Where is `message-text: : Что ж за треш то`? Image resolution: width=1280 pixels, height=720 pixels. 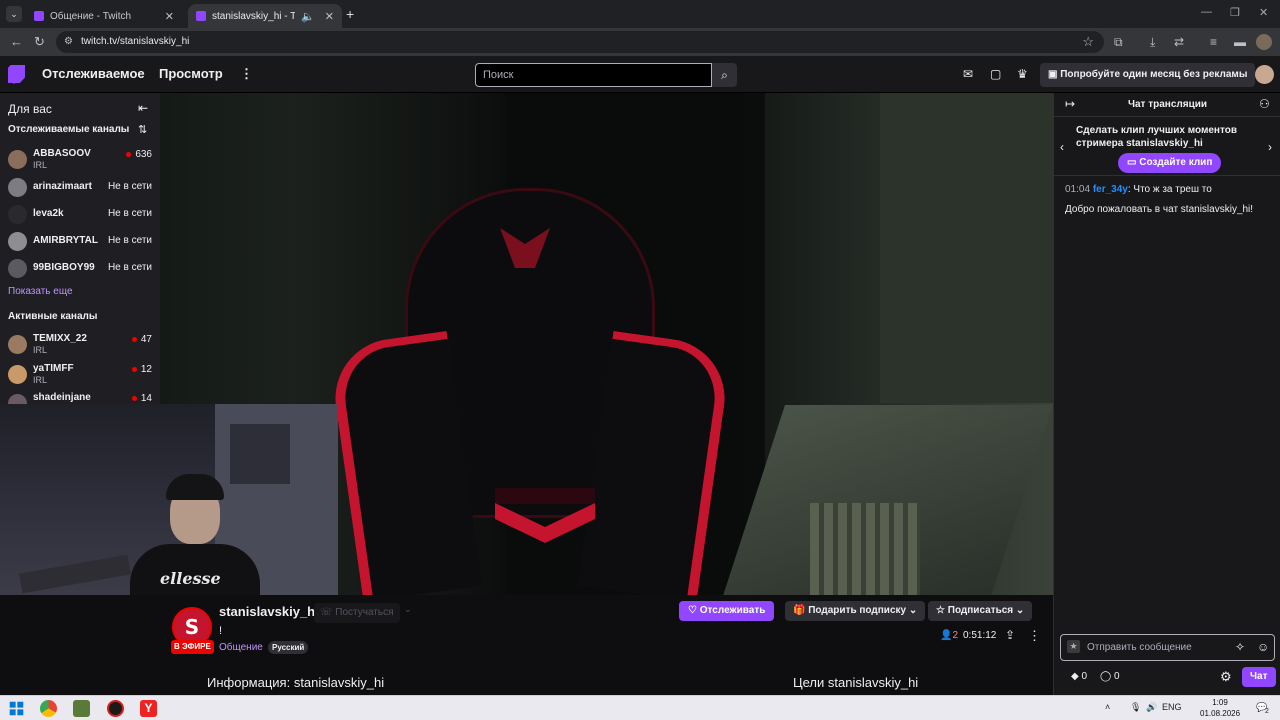
message-text: : Что ж за треш то is located at coordinates (1169, 189).